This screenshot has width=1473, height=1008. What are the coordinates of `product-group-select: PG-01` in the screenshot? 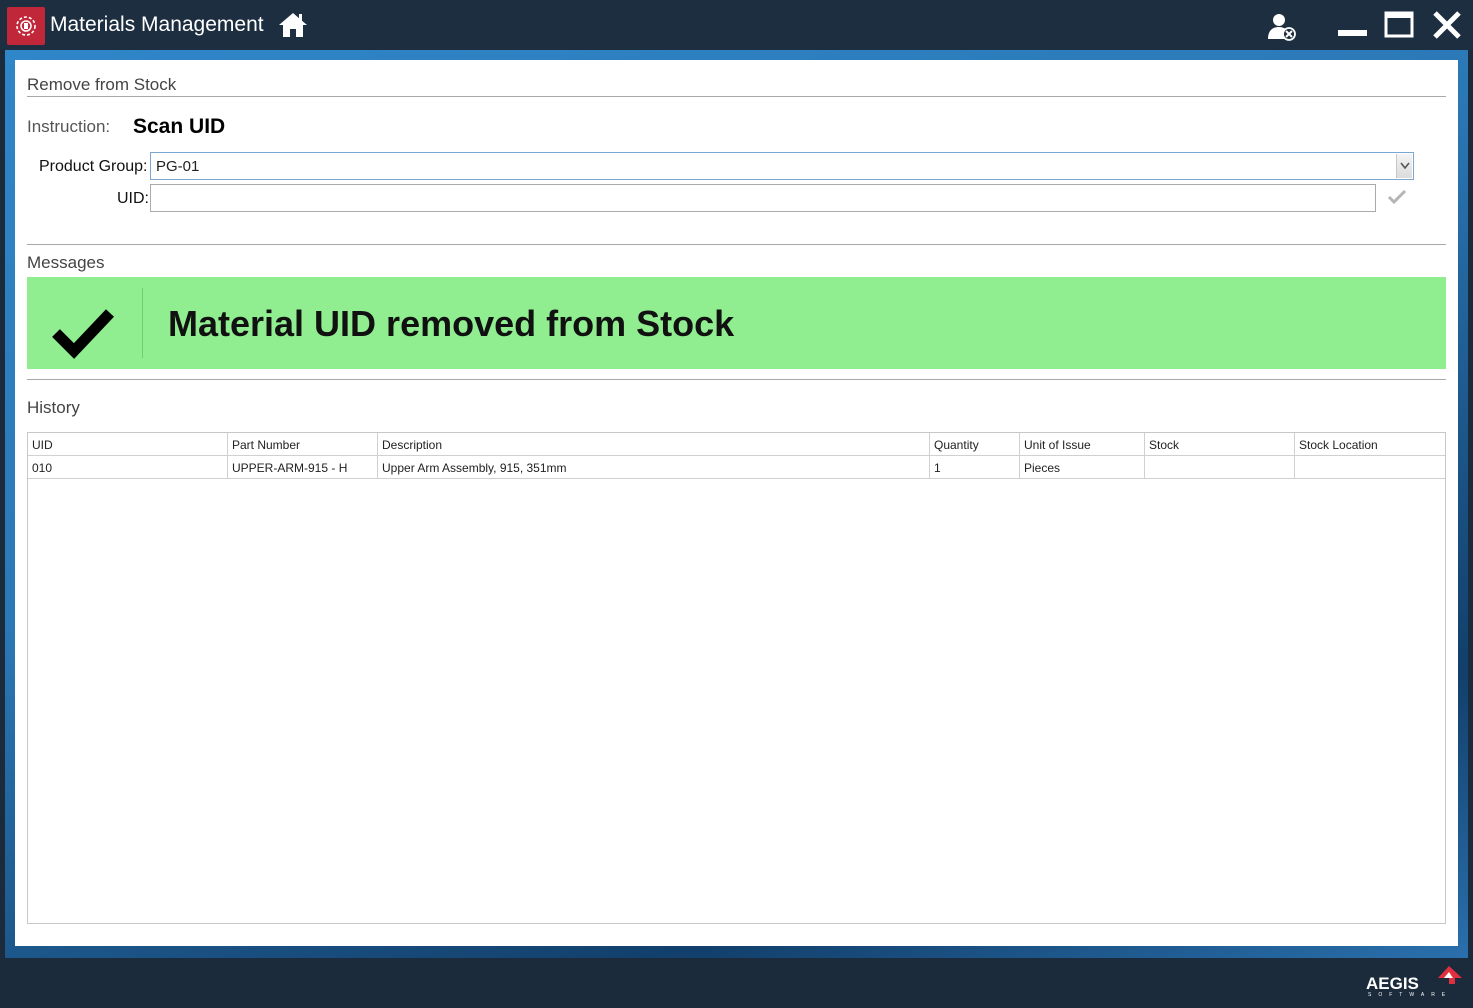 It's located at (782, 166).